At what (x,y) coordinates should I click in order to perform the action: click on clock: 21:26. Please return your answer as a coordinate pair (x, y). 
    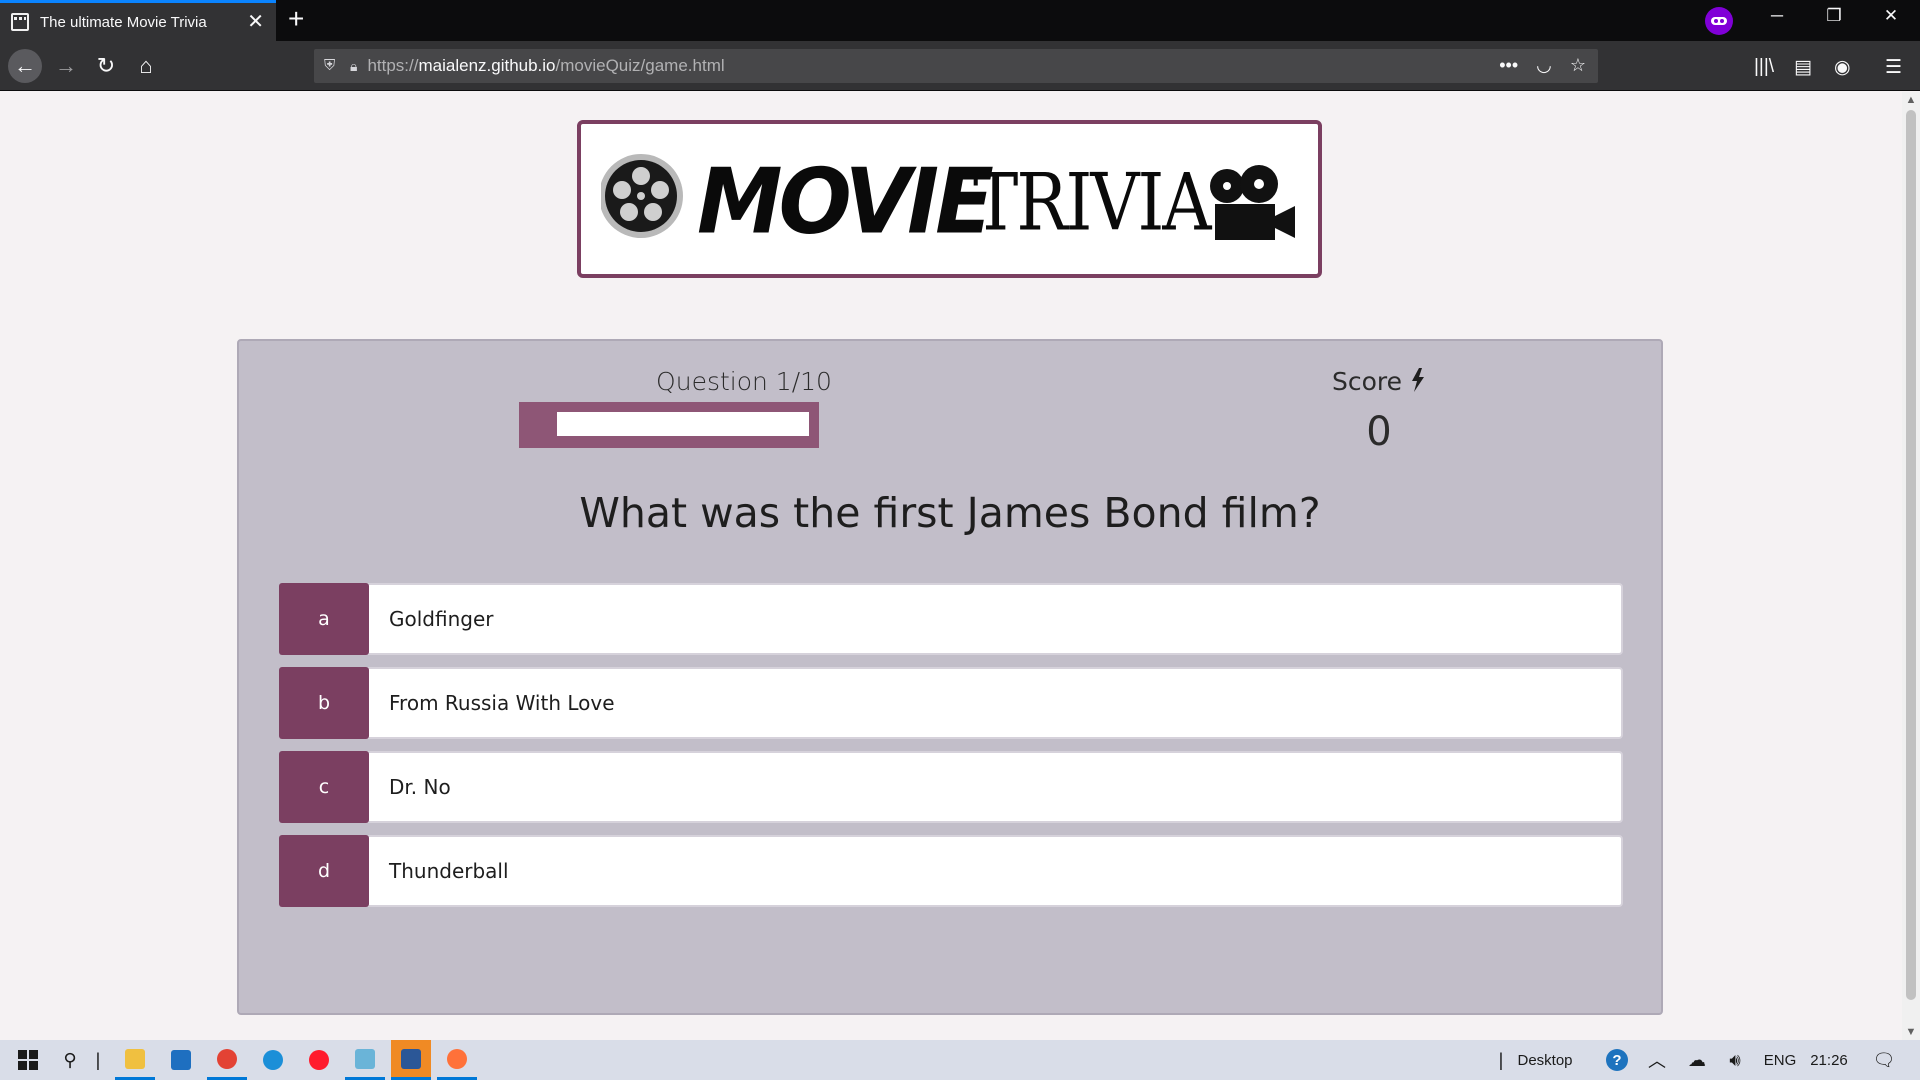
    Looking at the image, I should click on (1829, 1060).